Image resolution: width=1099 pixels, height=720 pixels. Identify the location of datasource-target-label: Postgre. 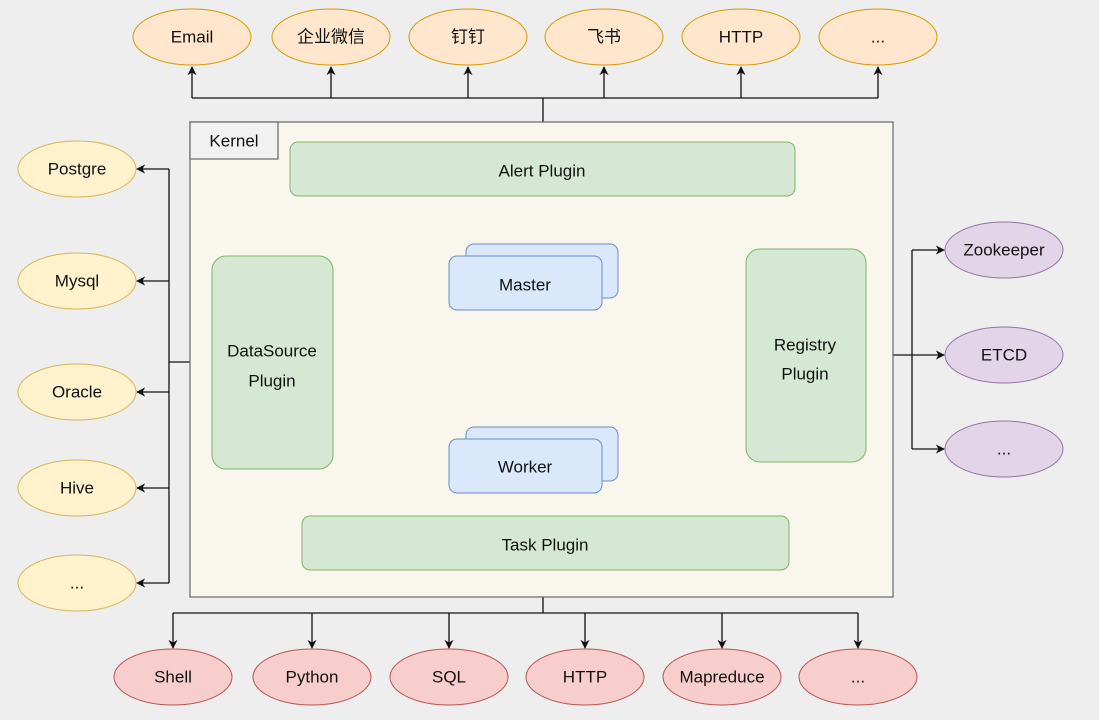
(77, 169).